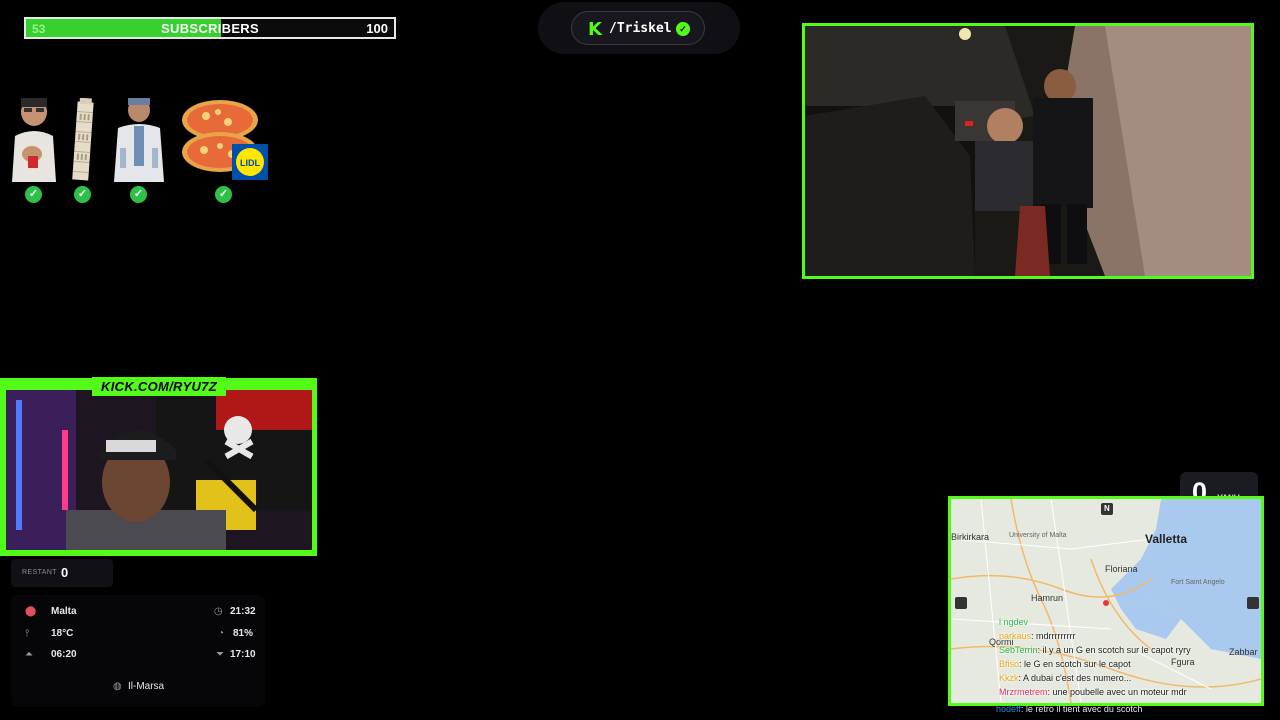 The width and height of the screenshot is (1280, 720). What do you see at coordinates (65, 572) in the screenshot?
I see `remaining-value: 0` at bounding box center [65, 572].